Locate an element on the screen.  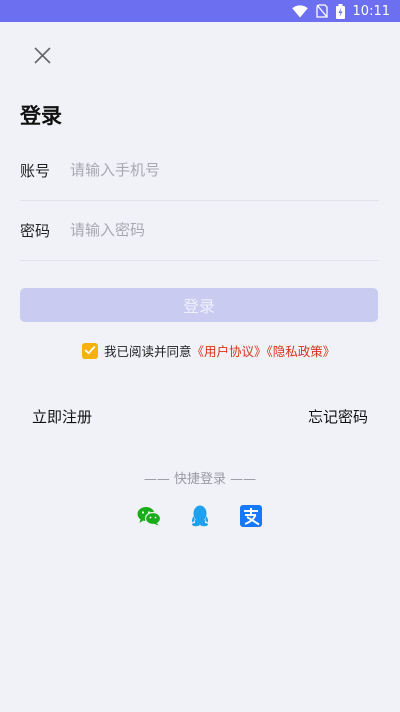
wifi-icon is located at coordinates (299, 11).